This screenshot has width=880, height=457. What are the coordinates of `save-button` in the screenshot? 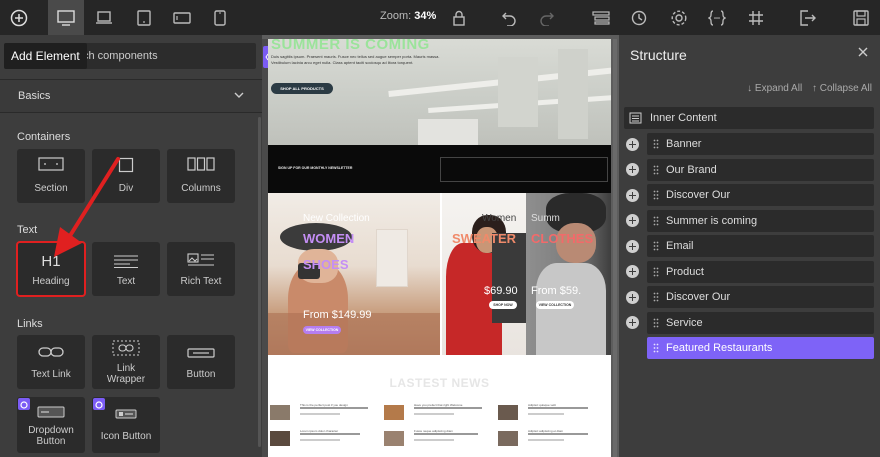 It's located at (861, 17).